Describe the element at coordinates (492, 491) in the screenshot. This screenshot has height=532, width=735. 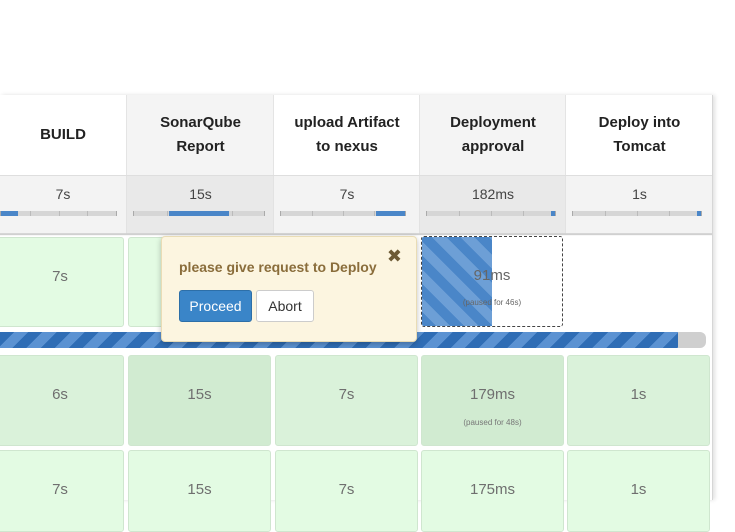
I see `stage-cell-deployment-approval: 175ms` at that location.